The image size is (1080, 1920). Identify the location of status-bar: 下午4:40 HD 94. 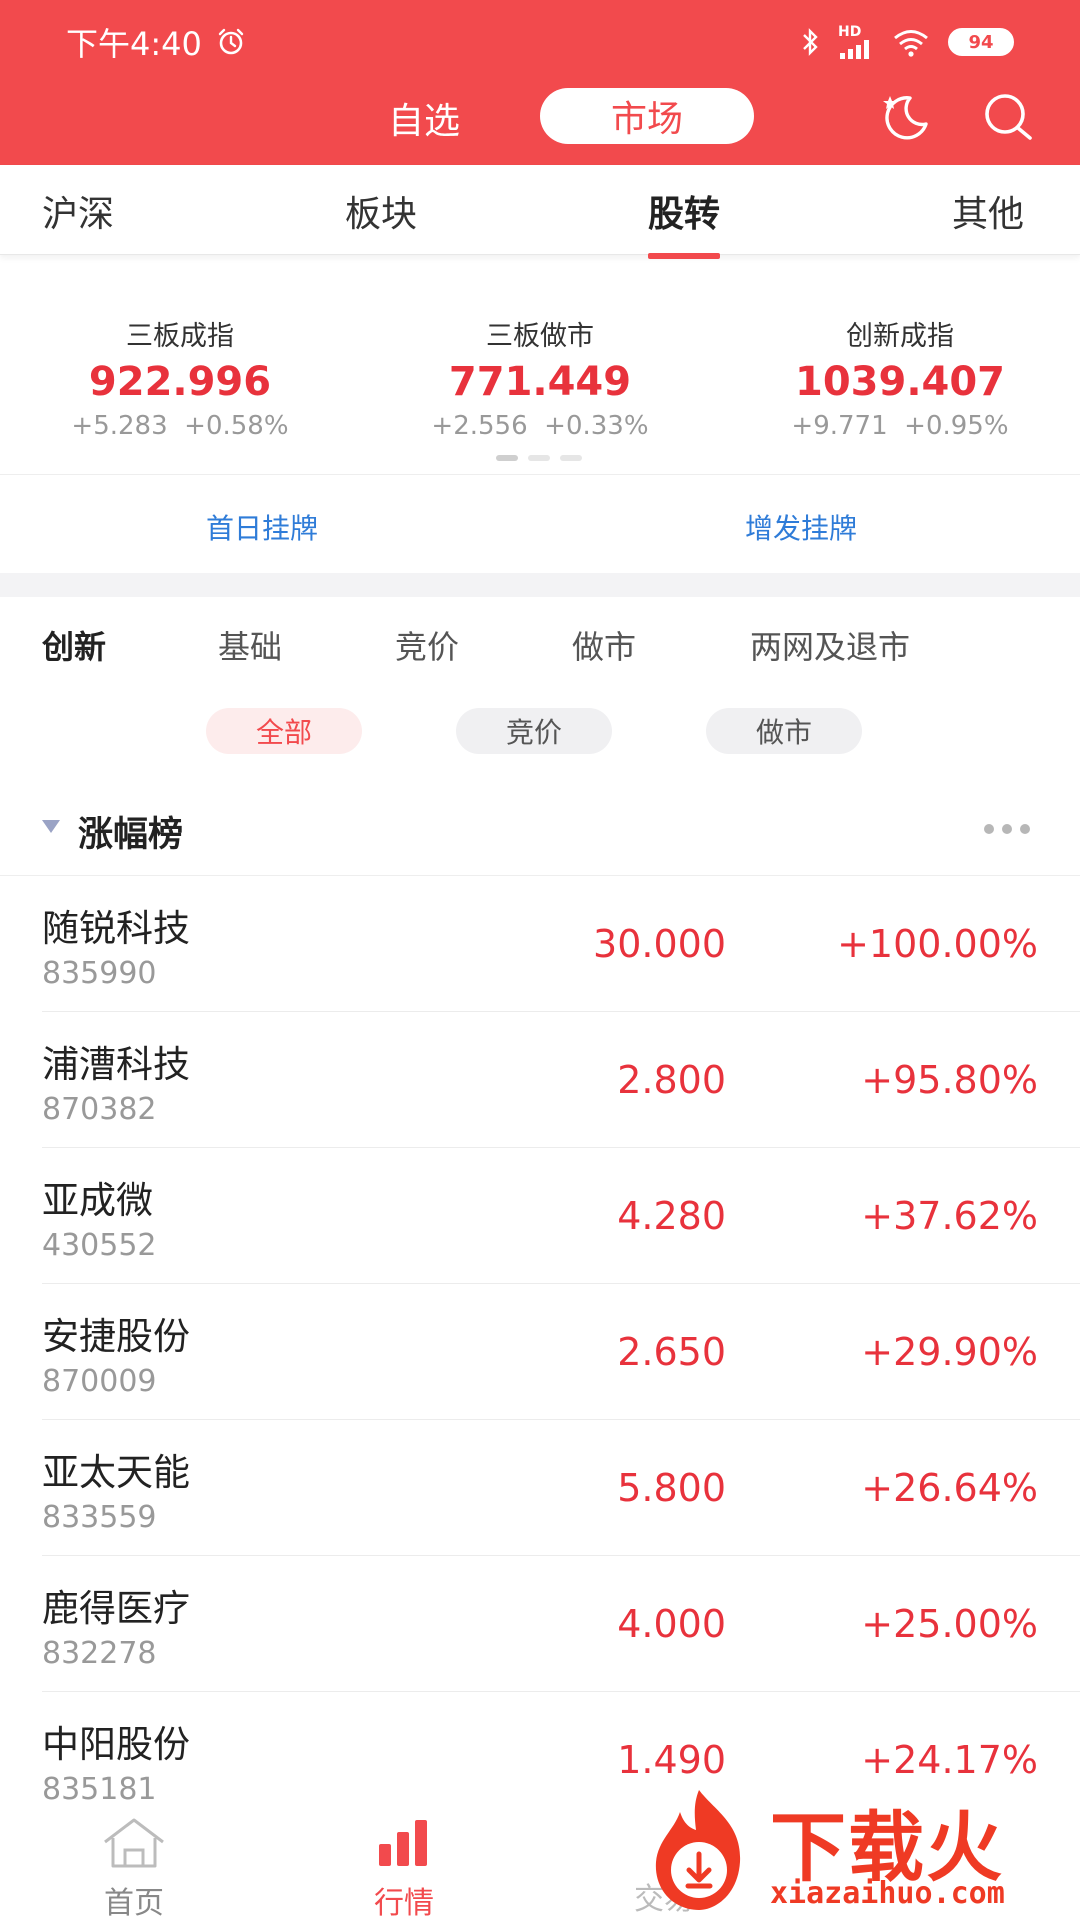
(540, 42).